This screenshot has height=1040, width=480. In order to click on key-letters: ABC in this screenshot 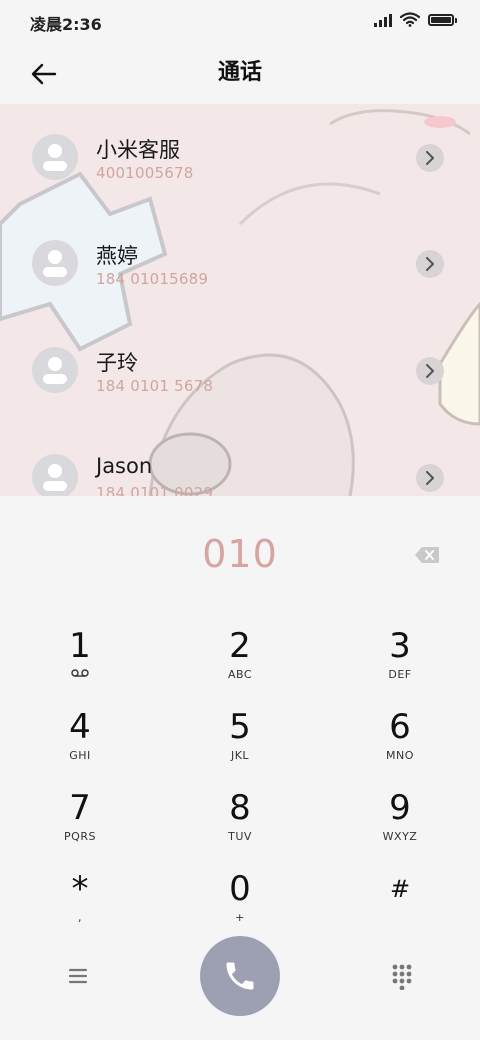, I will do `click(240, 674)`.